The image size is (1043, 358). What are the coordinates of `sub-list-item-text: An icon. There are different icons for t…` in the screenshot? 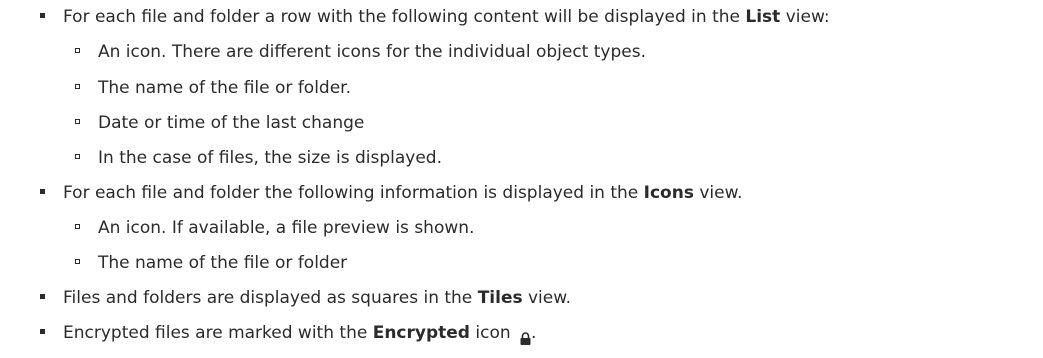 It's located at (372, 52).